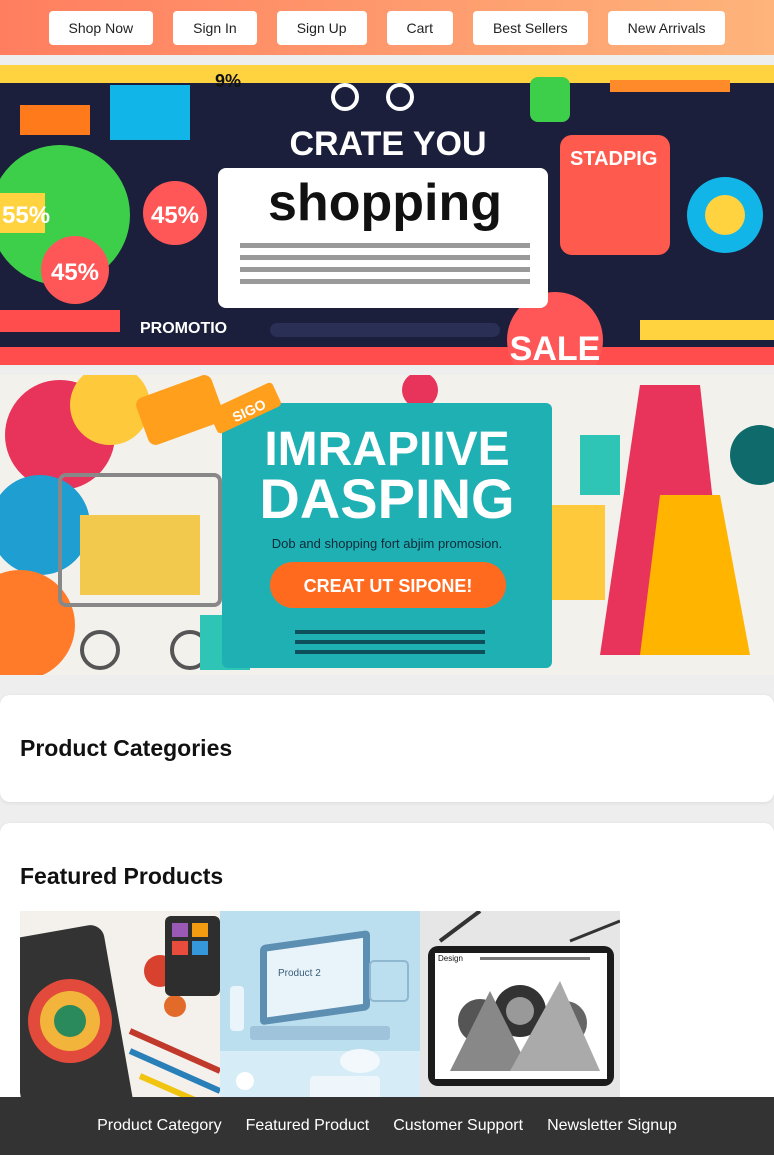 The height and width of the screenshot is (1155, 774). What do you see at coordinates (612, 1126) in the screenshot?
I see `footer-link-newsletter-signup: Newsletter Signup` at bounding box center [612, 1126].